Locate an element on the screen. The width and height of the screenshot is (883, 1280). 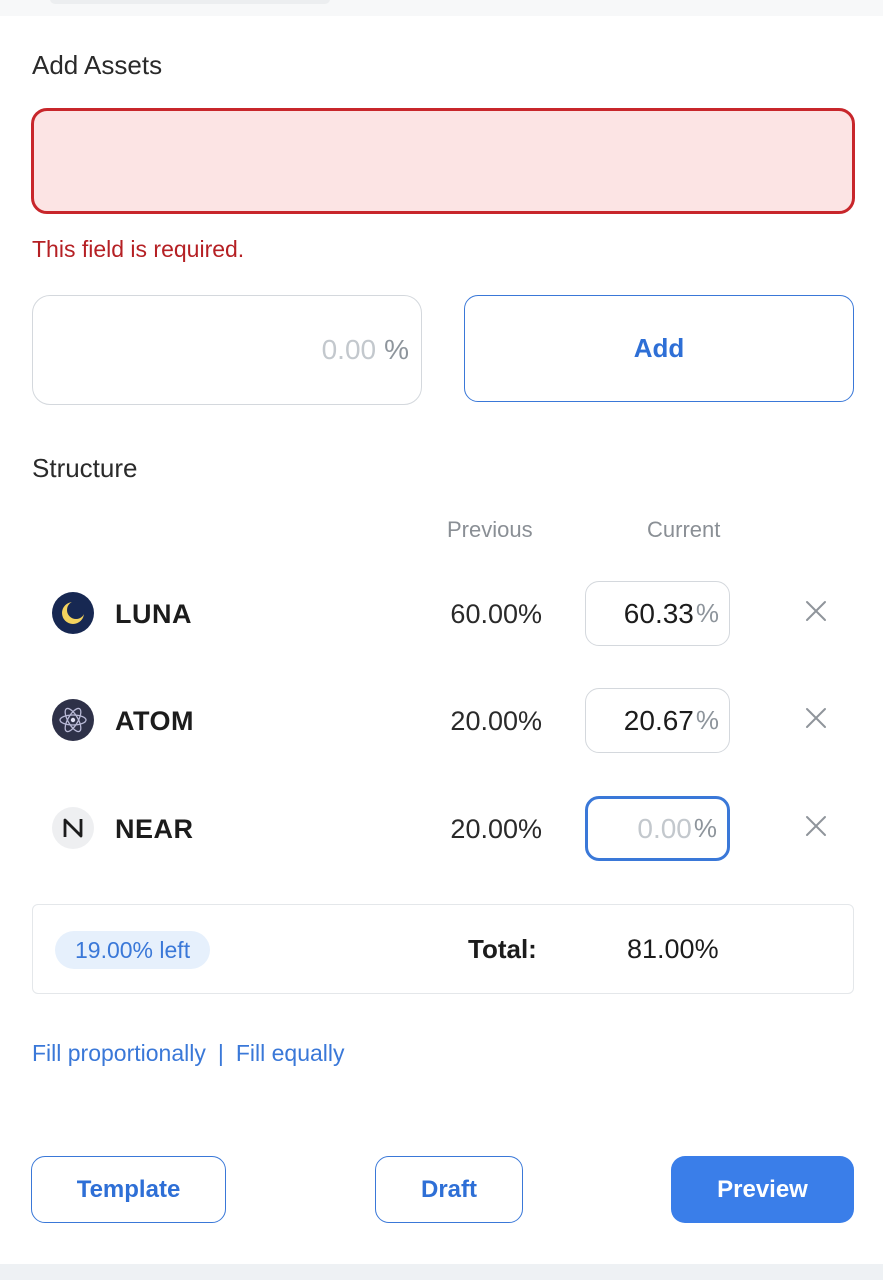
total-value: 81.00% is located at coordinates (673, 949).